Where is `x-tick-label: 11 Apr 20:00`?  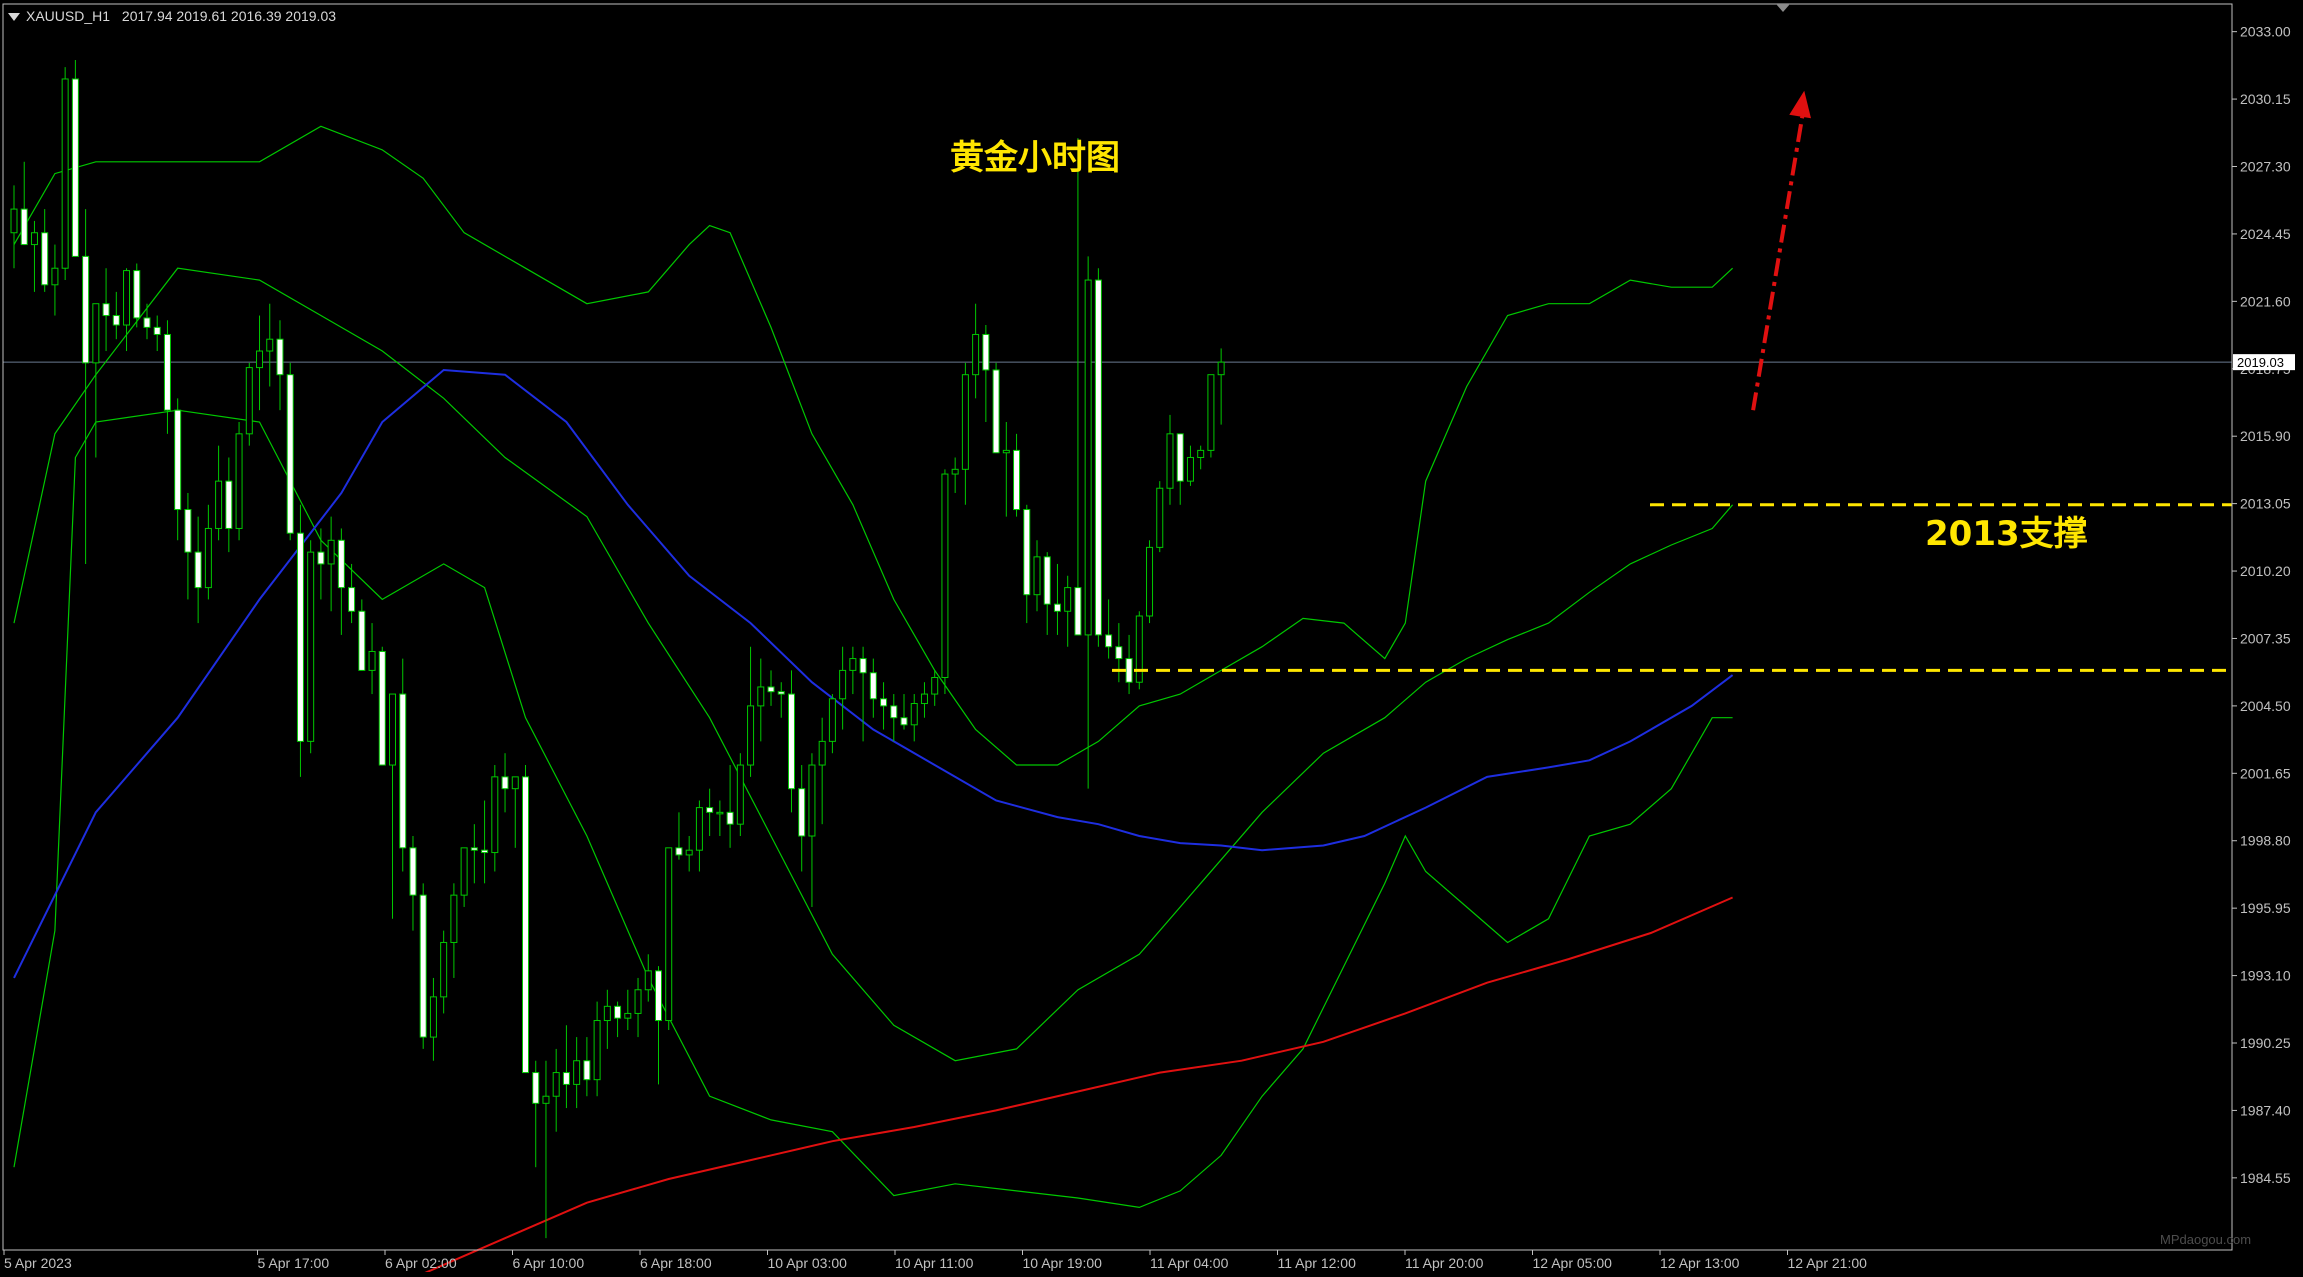
x-tick-label: 11 Apr 20:00 is located at coordinates (1444, 1263).